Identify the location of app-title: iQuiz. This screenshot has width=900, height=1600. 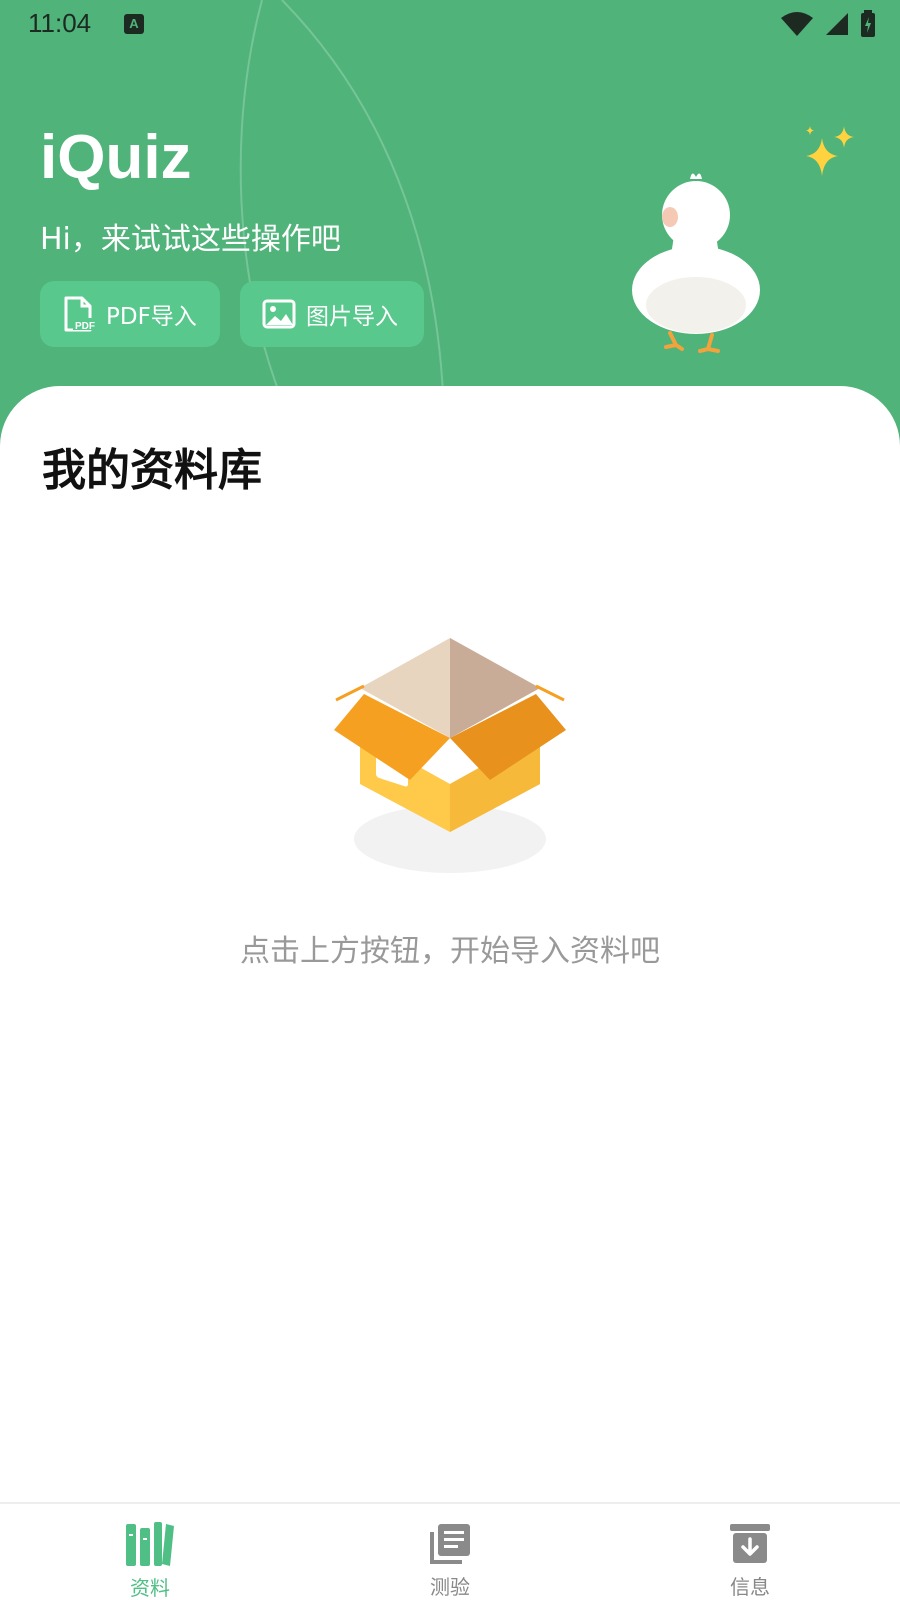
(116, 157).